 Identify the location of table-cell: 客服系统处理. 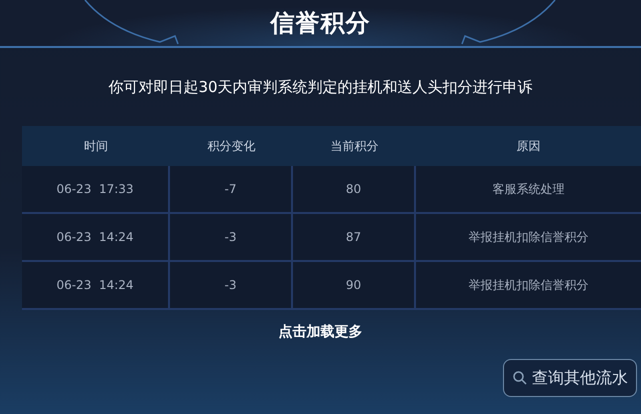
(528, 190).